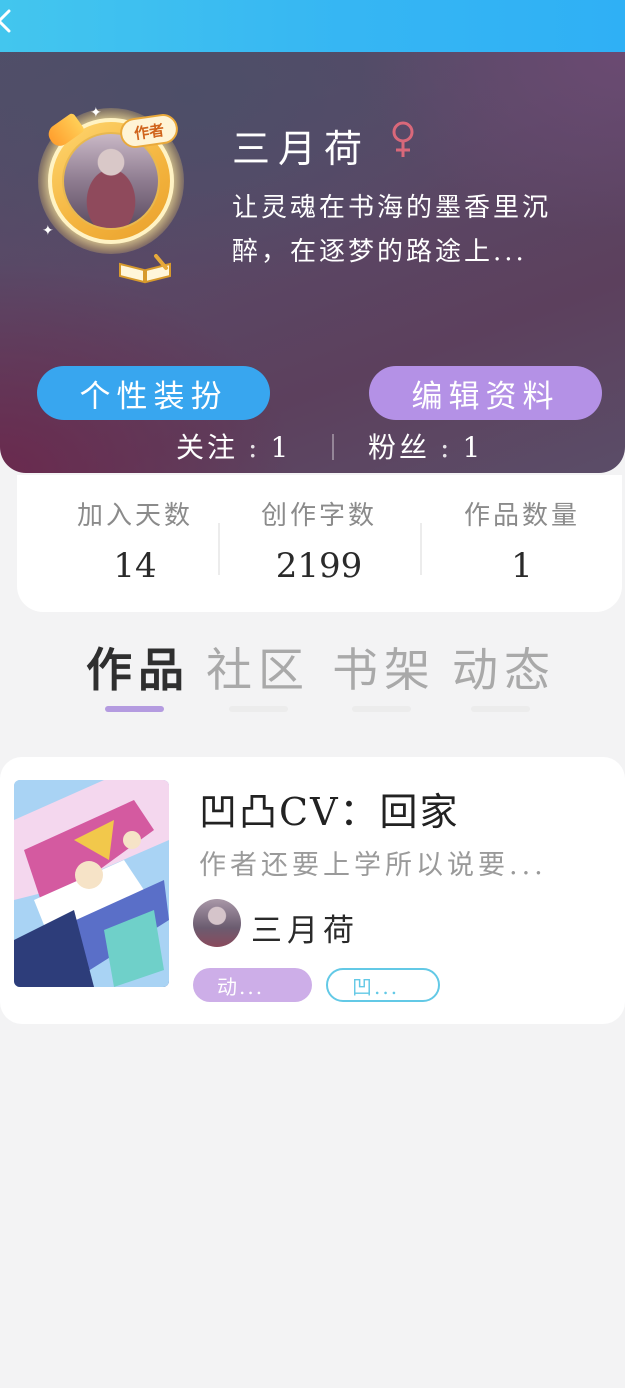 Image resolution: width=625 pixels, height=1388 pixels. What do you see at coordinates (319, 540) in the screenshot?
I see `stat-word-count: 创作字数 2199` at bounding box center [319, 540].